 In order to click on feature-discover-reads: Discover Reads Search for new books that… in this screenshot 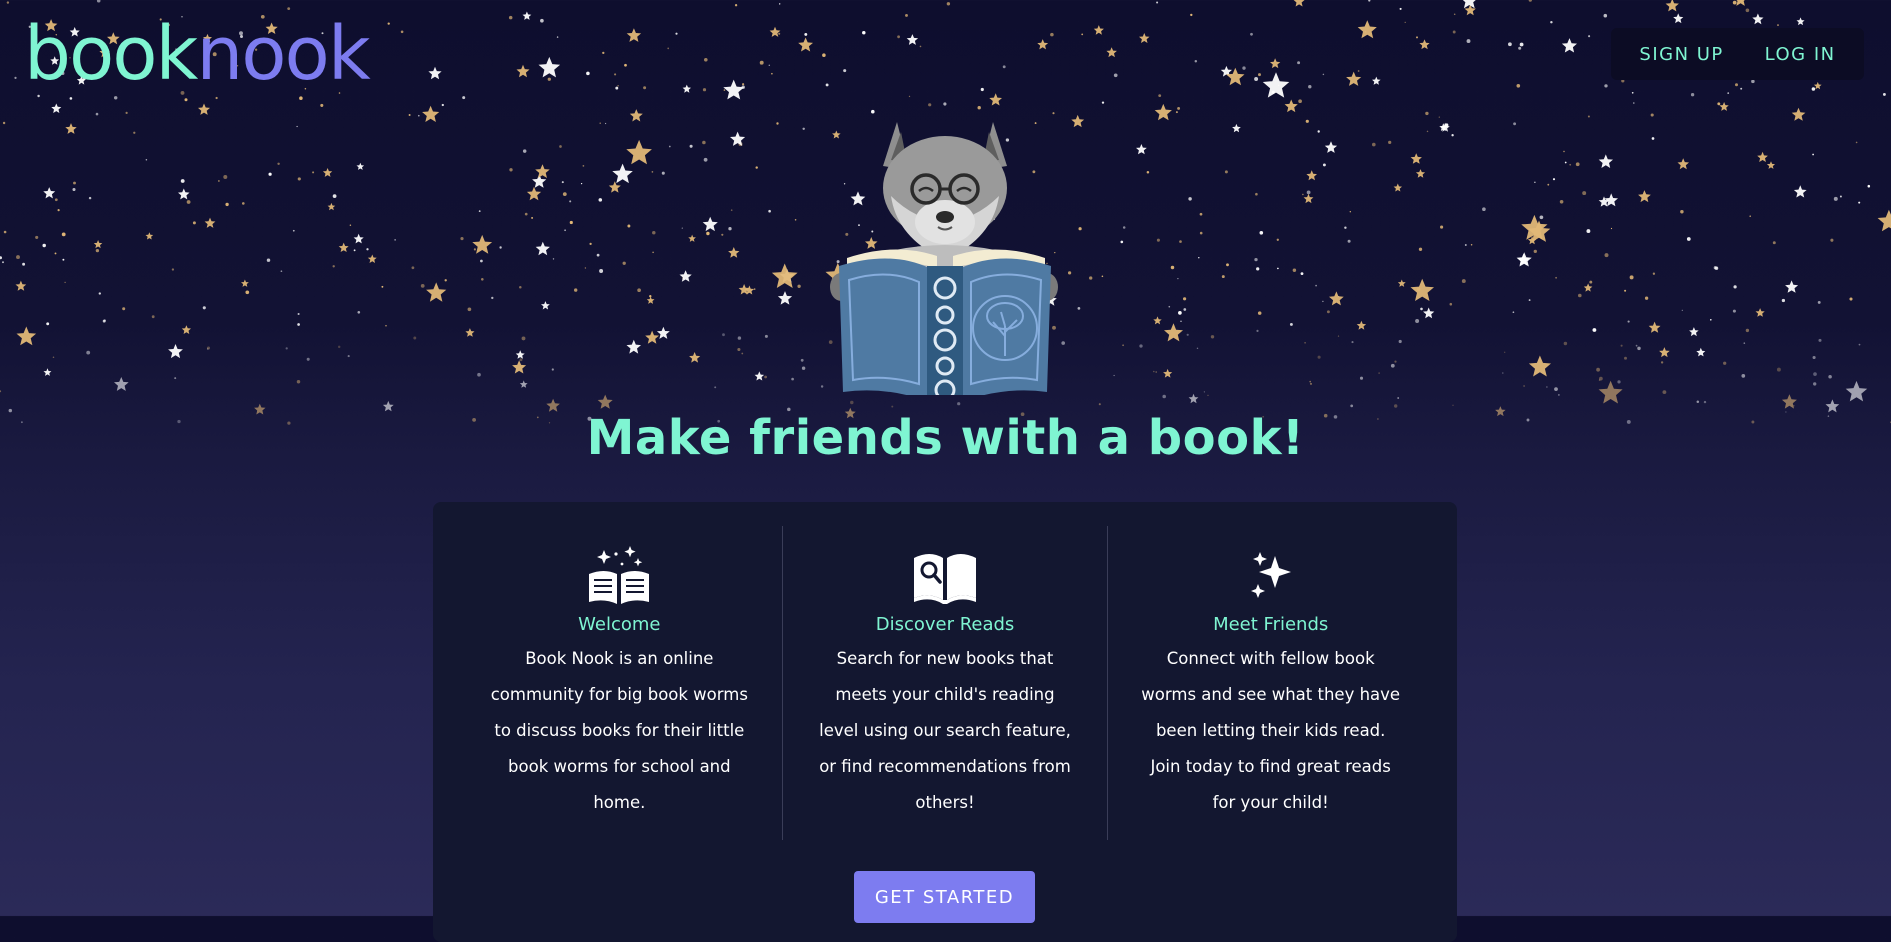, I will do `click(944, 683)`.